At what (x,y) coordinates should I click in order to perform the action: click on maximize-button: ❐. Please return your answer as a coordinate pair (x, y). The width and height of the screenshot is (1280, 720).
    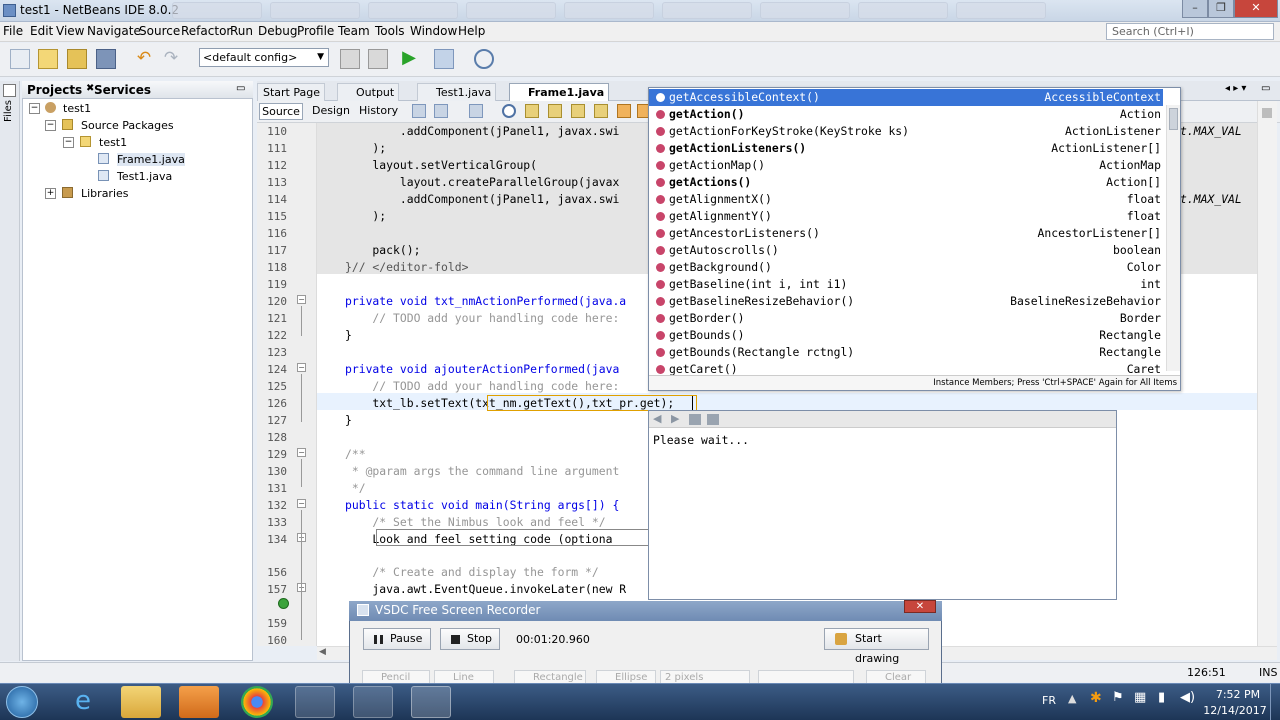
    Looking at the image, I should click on (1221, 9).